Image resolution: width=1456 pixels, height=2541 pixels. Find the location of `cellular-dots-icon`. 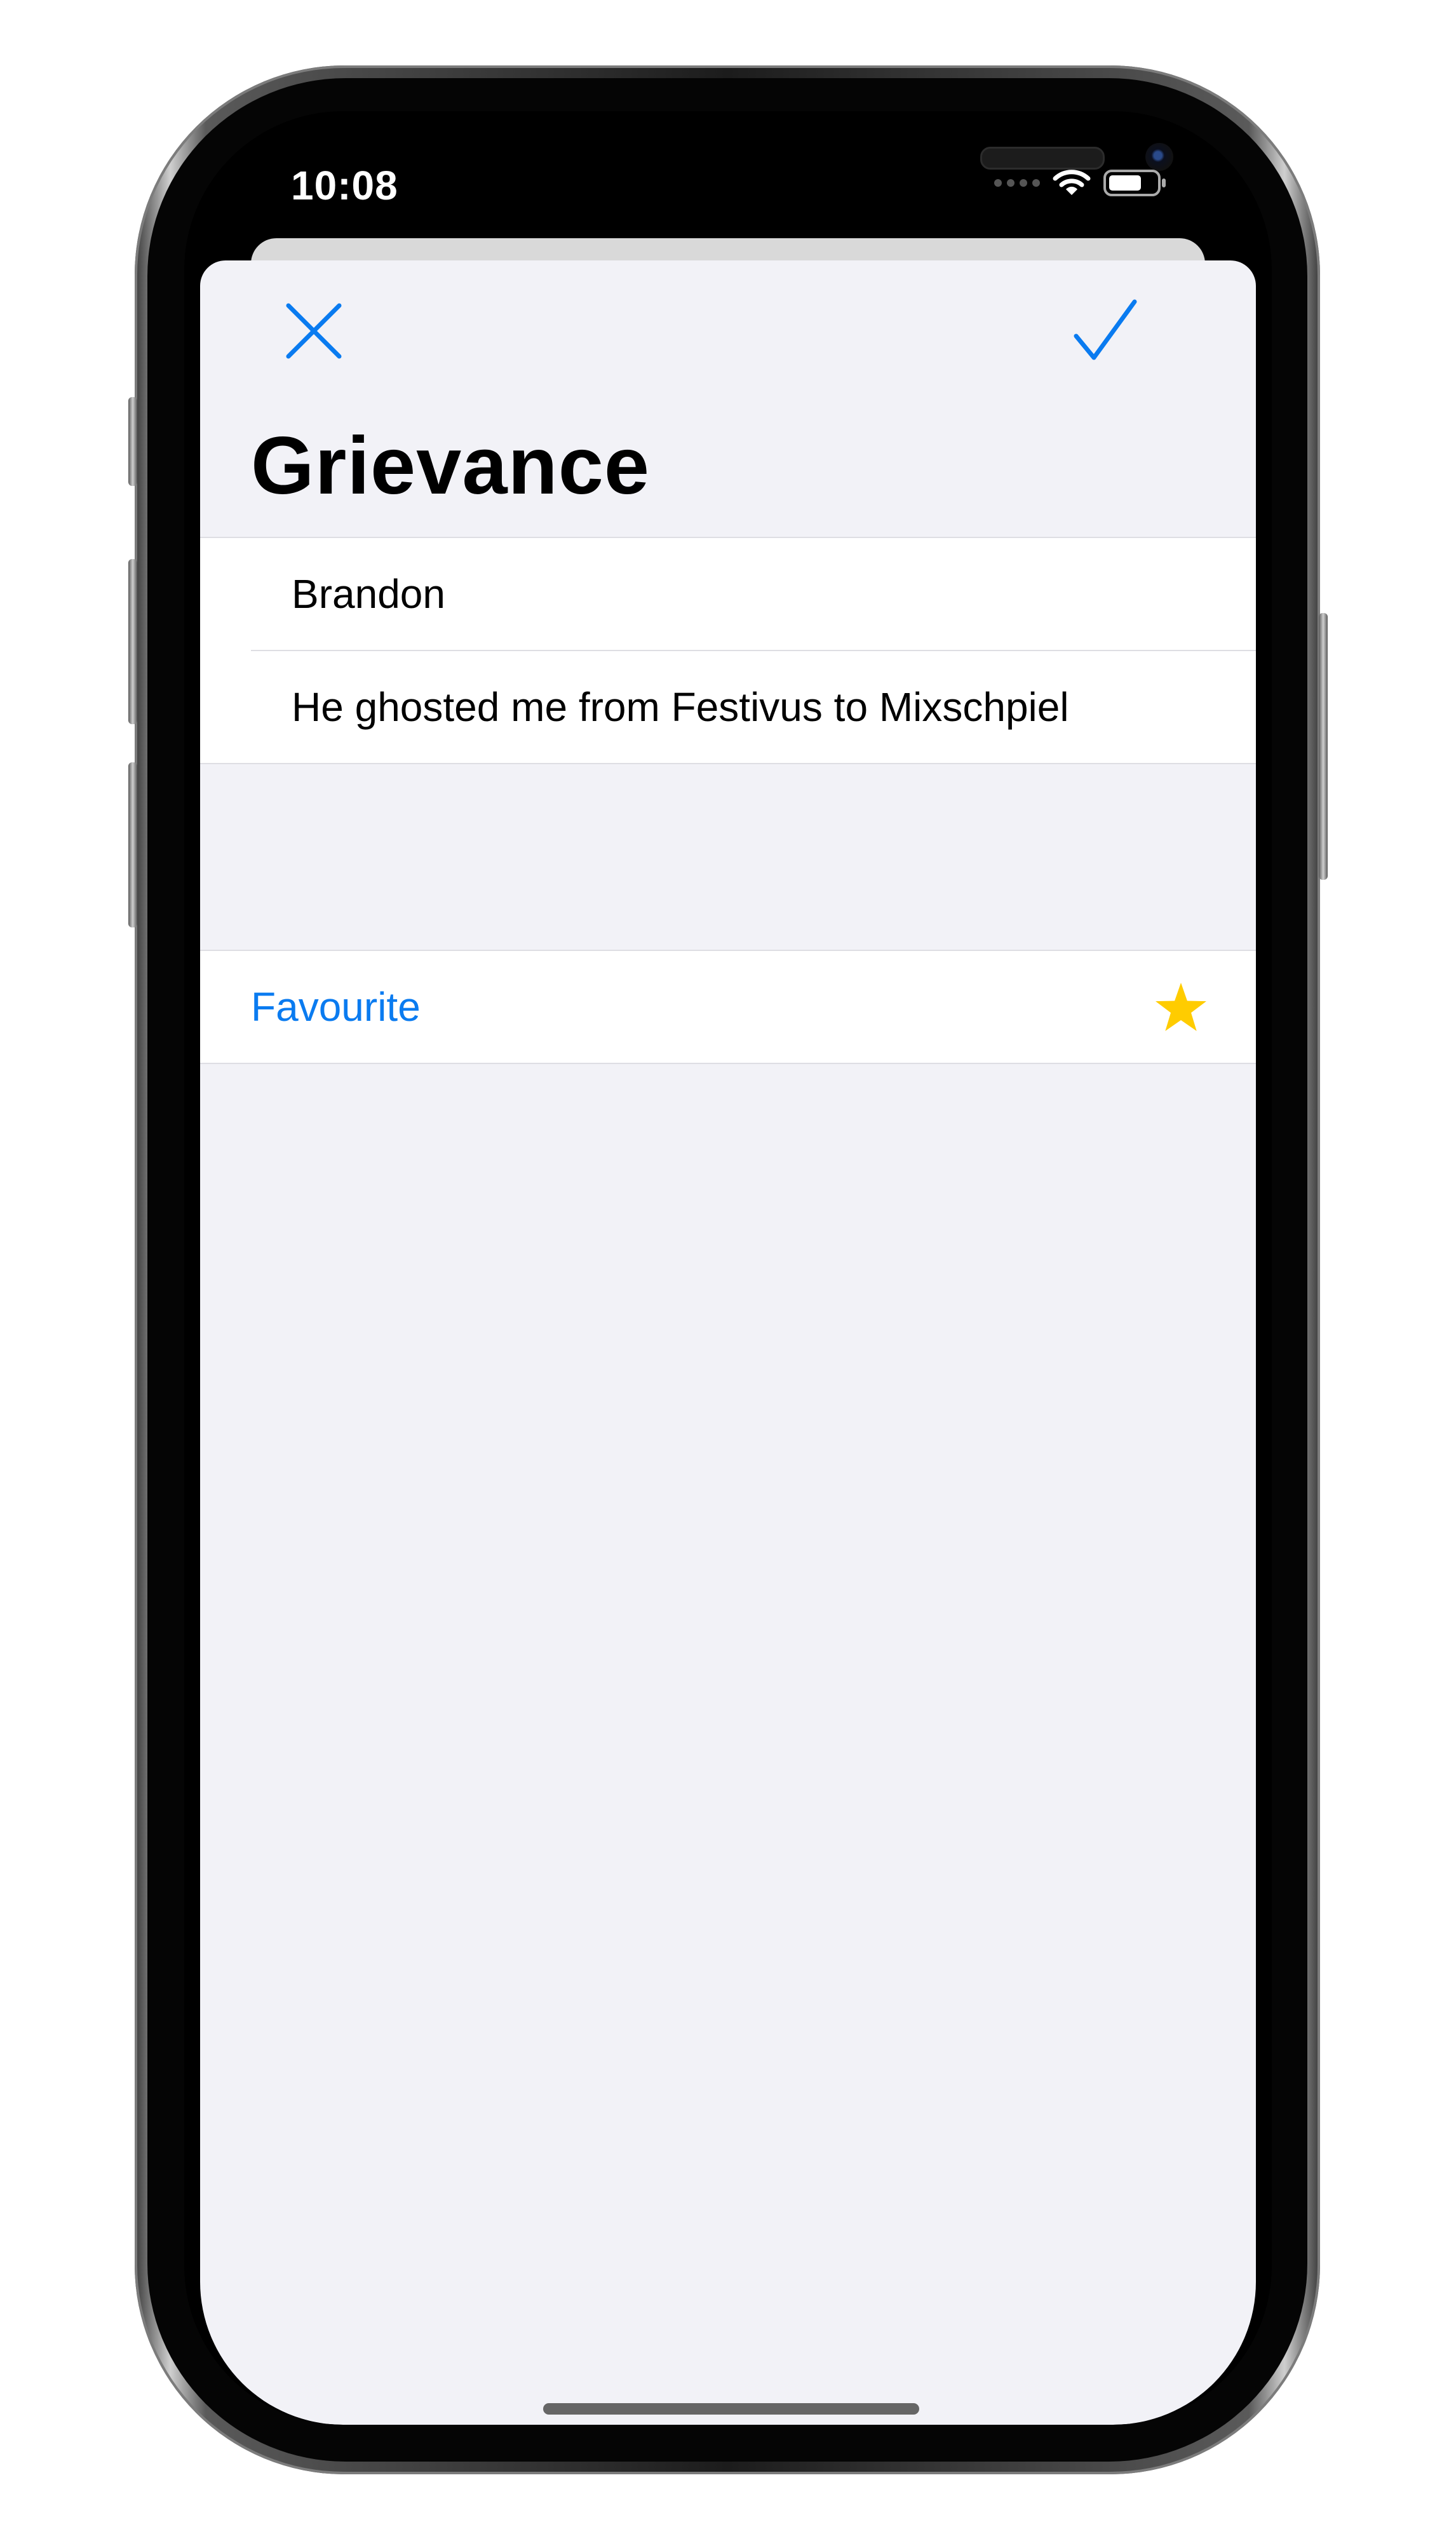

cellular-dots-icon is located at coordinates (1017, 183).